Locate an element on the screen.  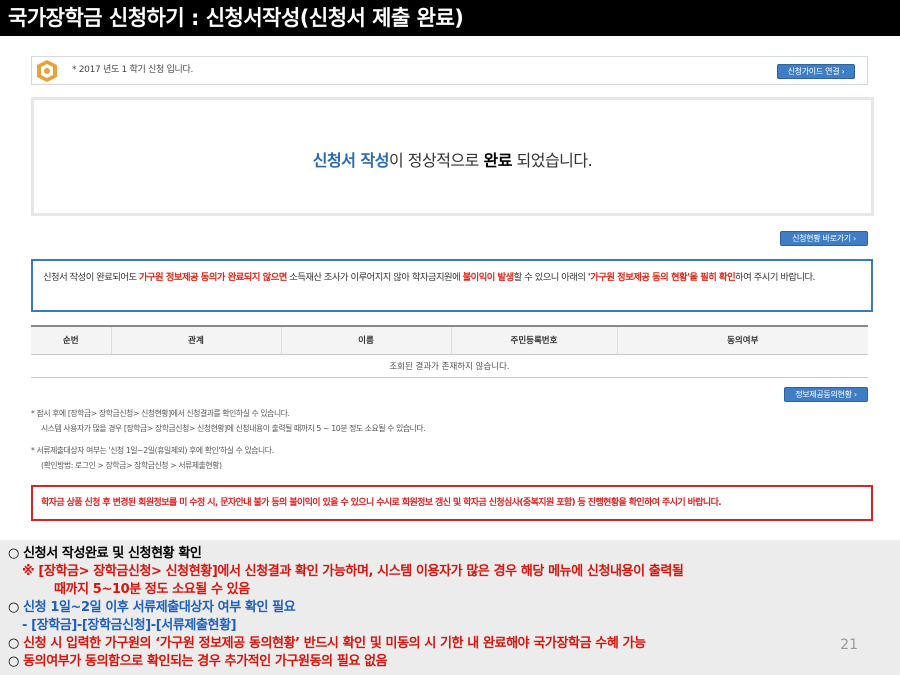
note-4-text: 신청 1일~2일 이후 서류제출대상자 여부 확인 필요 is located at coordinates (159, 607).